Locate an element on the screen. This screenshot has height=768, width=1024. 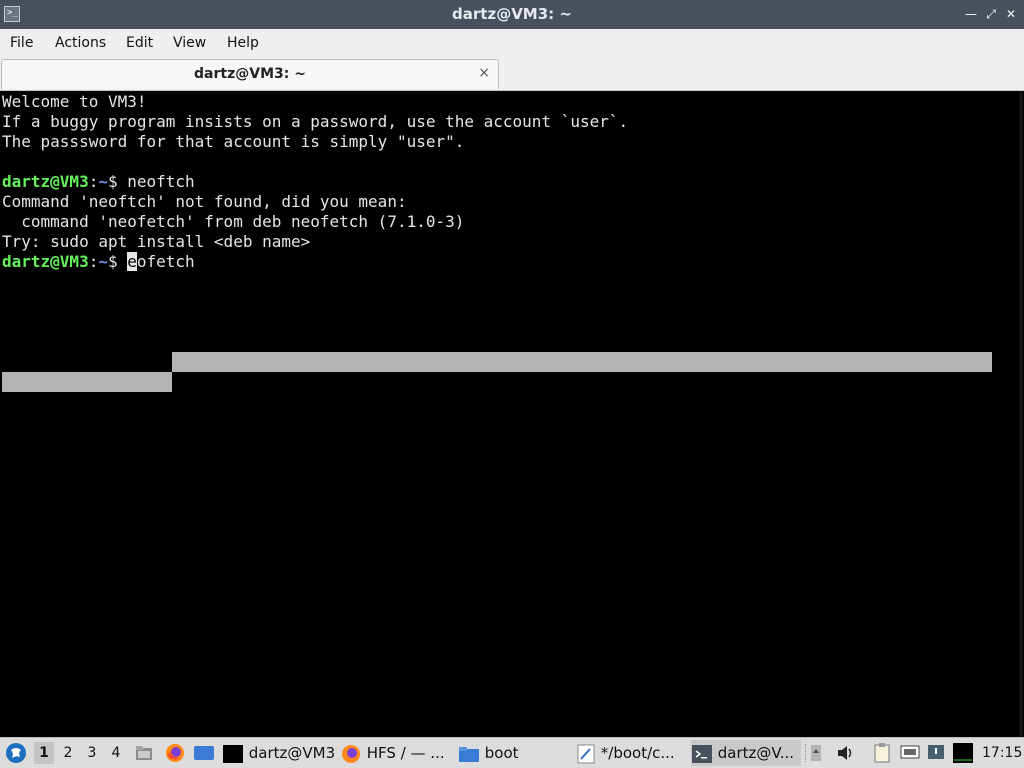
menu-view: View is located at coordinates (189, 43).